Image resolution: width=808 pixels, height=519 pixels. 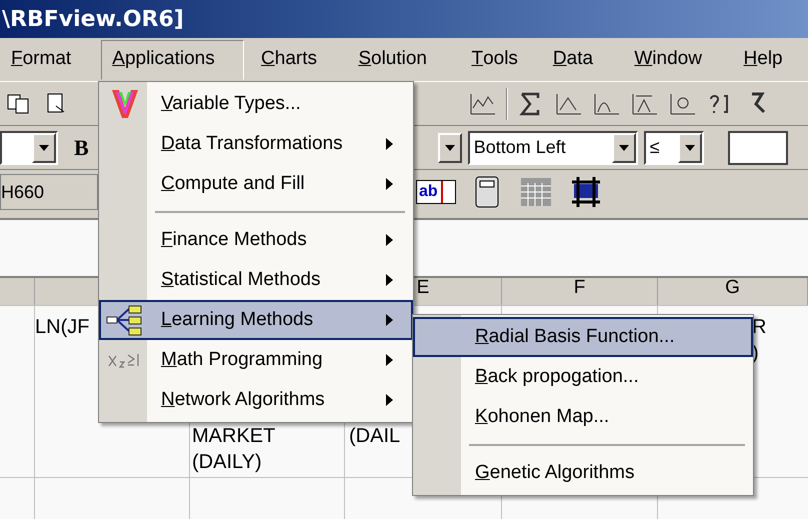 I want to click on table-cell: LN(JF, so click(x=62, y=327).